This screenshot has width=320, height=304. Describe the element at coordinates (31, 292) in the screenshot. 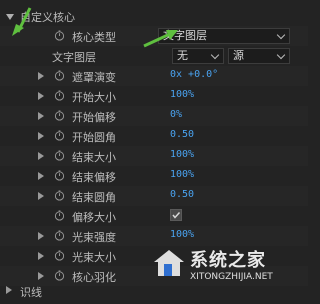

I see `footer-partial-label: 识线` at that location.